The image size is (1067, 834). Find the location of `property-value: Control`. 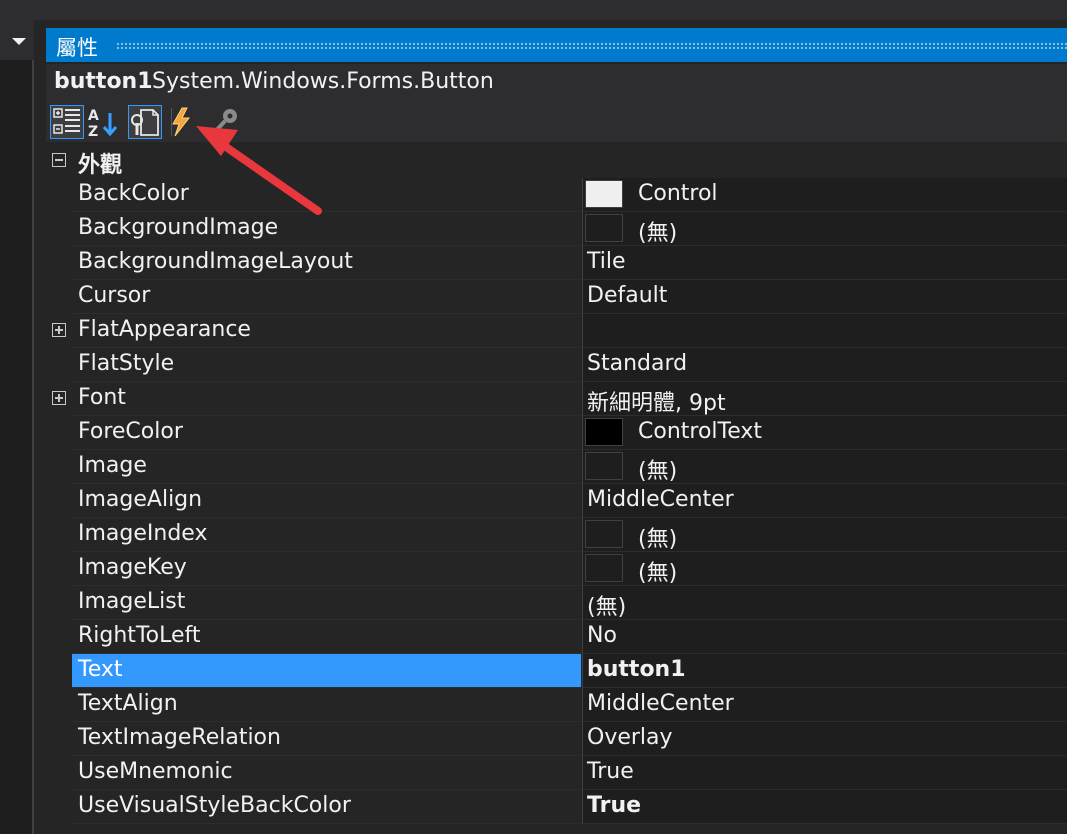

property-value: Control is located at coordinates (678, 193).